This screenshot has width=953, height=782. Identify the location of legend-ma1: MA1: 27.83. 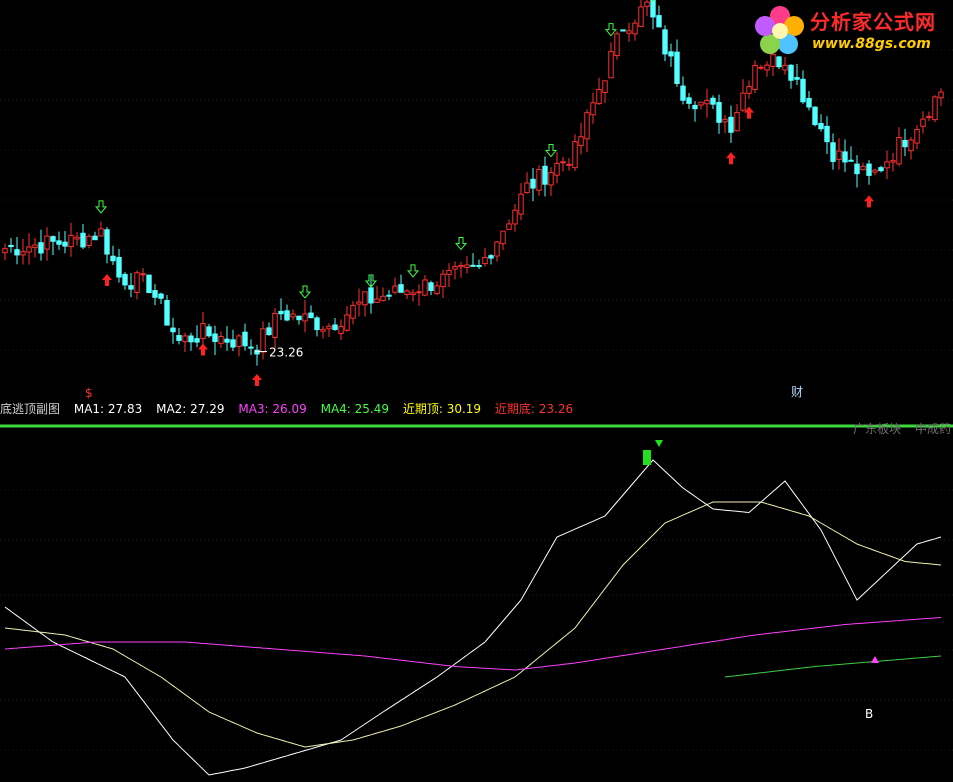
(108, 409).